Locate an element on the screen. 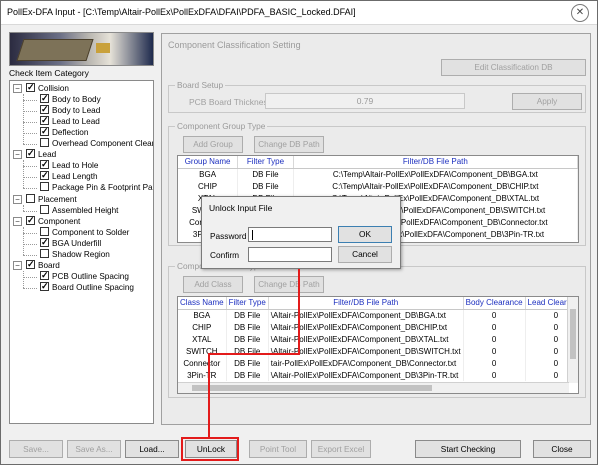 The height and width of the screenshot is (465, 598). point-tool-button: Point Tool is located at coordinates (278, 449).